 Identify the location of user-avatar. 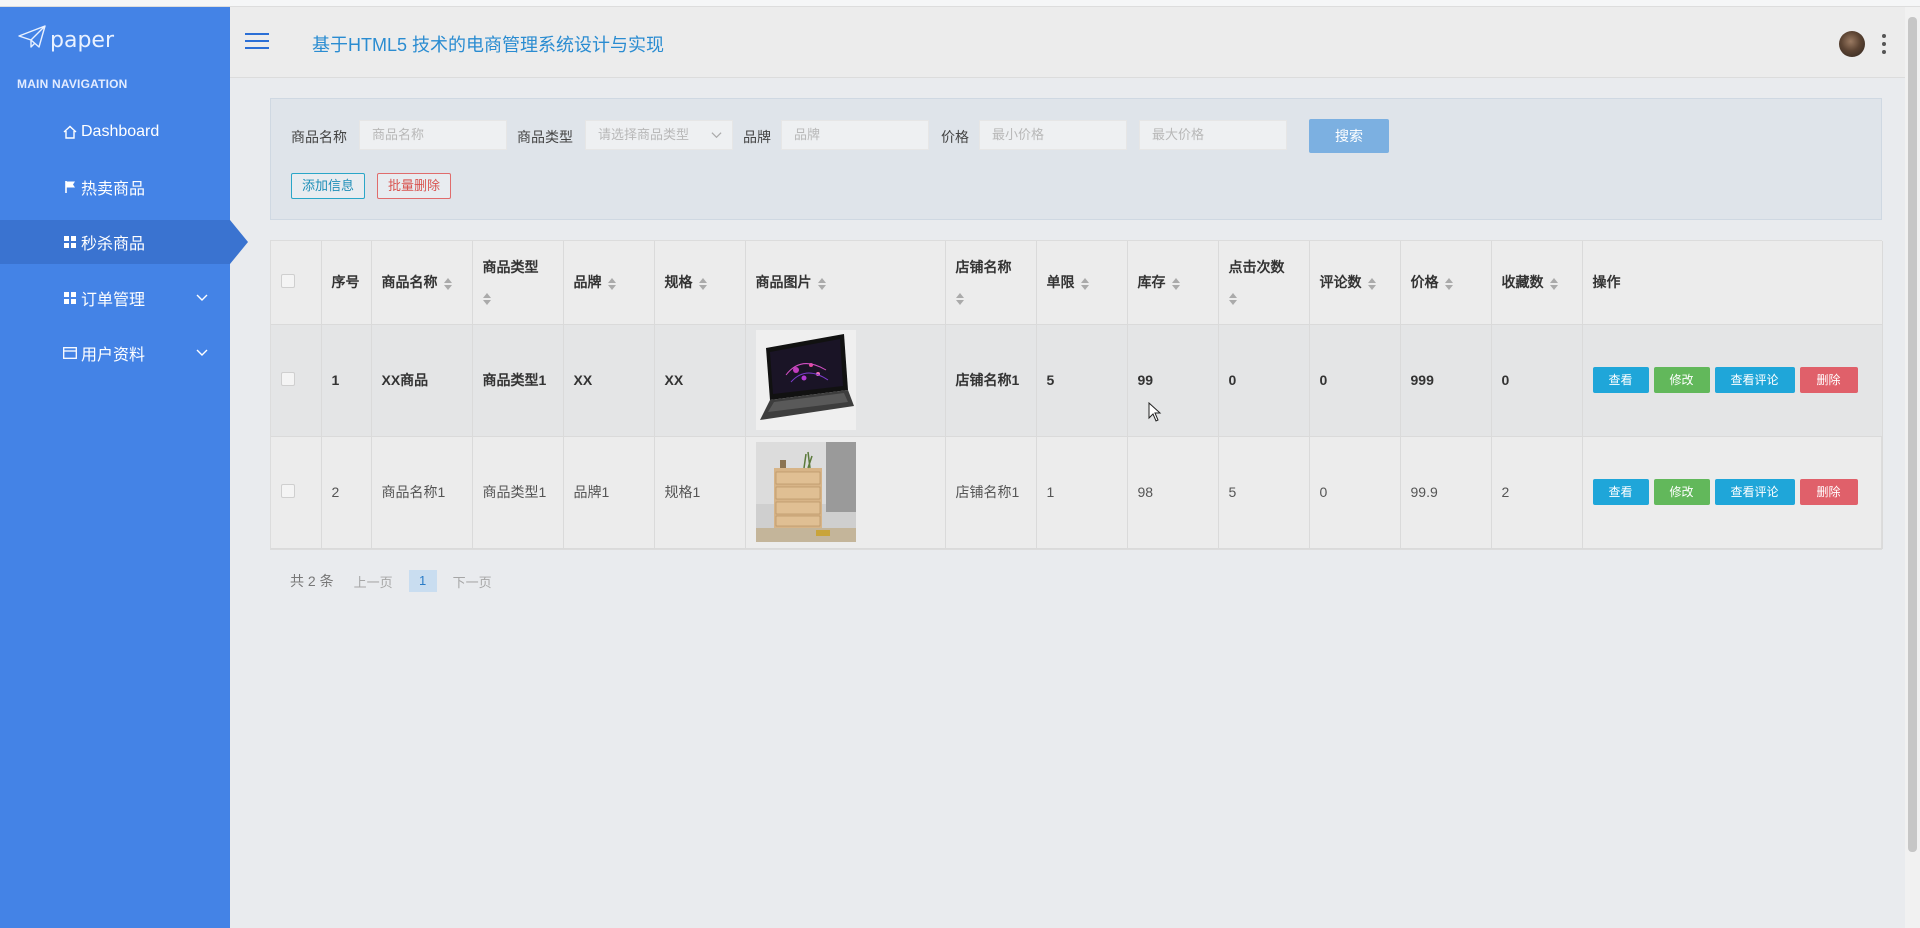
(1852, 44).